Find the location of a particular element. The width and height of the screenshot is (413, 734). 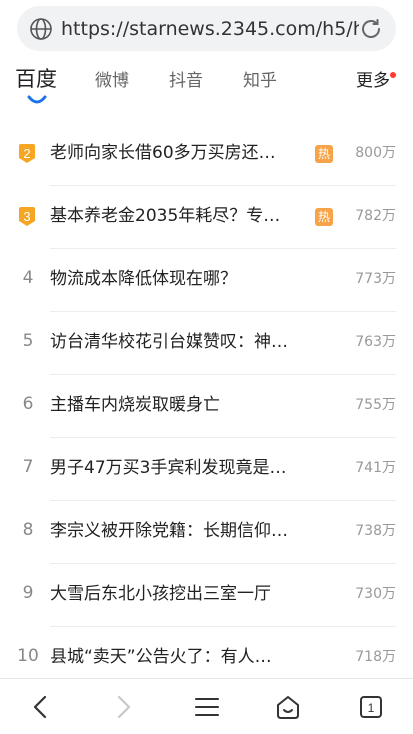

rank-number: 4 is located at coordinates (28, 278).